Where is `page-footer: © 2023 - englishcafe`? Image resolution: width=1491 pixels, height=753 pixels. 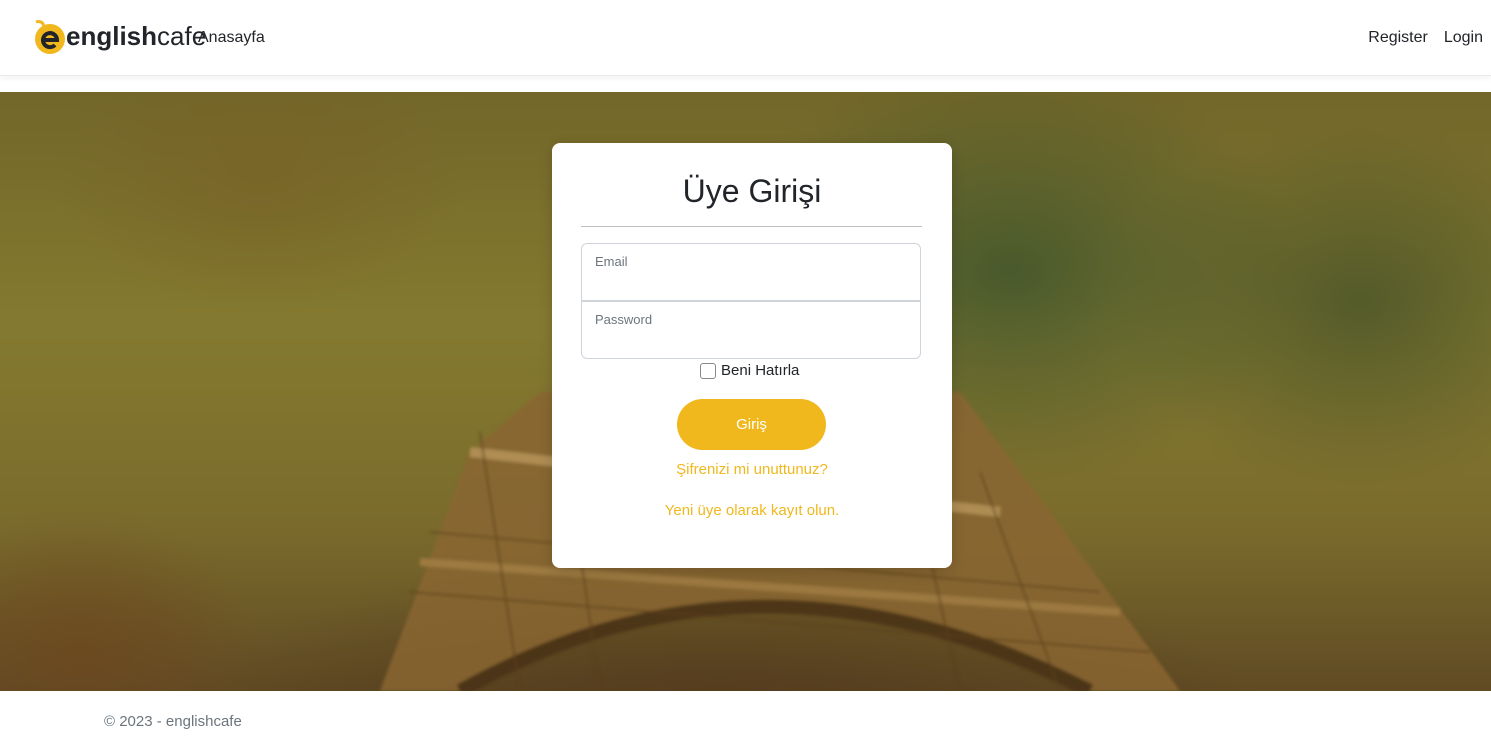
page-footer: © 2023 - englishcafe is located at coordinates (745, 722).